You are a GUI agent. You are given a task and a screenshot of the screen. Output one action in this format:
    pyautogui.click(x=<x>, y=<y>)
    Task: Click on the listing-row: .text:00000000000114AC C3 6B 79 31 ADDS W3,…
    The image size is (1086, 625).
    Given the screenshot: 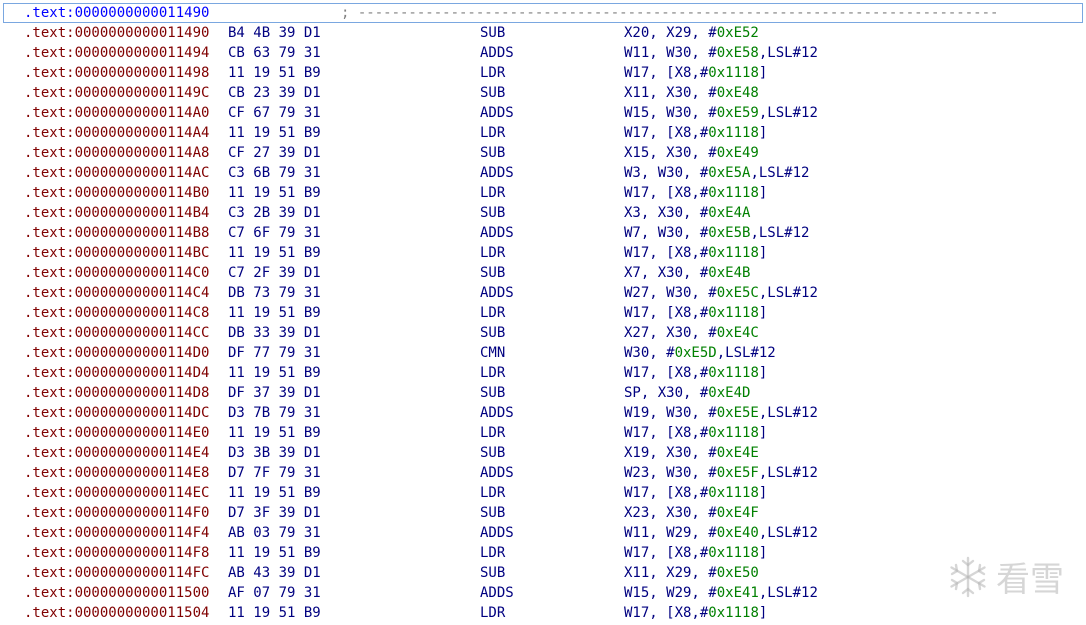 What is the action you would take?
    pyautogui.click(x=543, y=173)
    